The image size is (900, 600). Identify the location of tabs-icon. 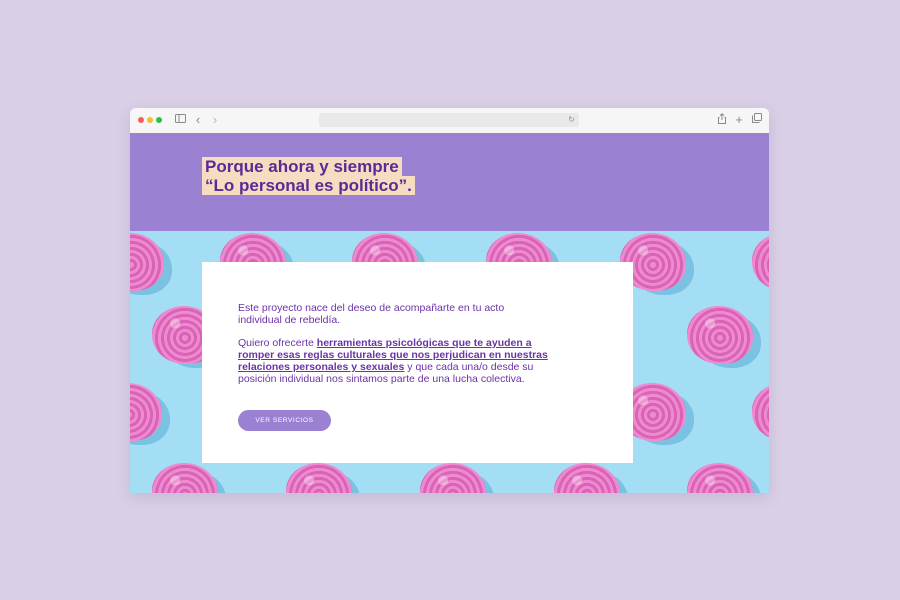
(757, 120).